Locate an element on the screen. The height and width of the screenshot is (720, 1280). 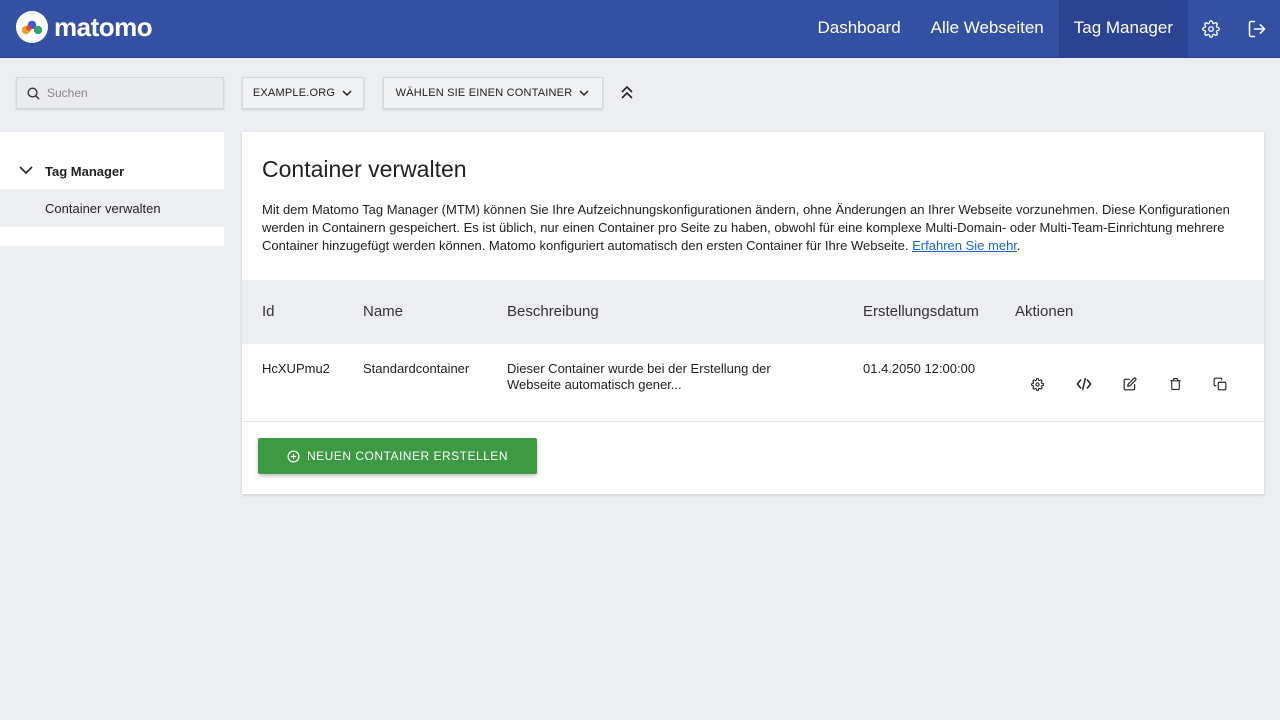
logo-text: matomo is located at coordinates (103, 27).